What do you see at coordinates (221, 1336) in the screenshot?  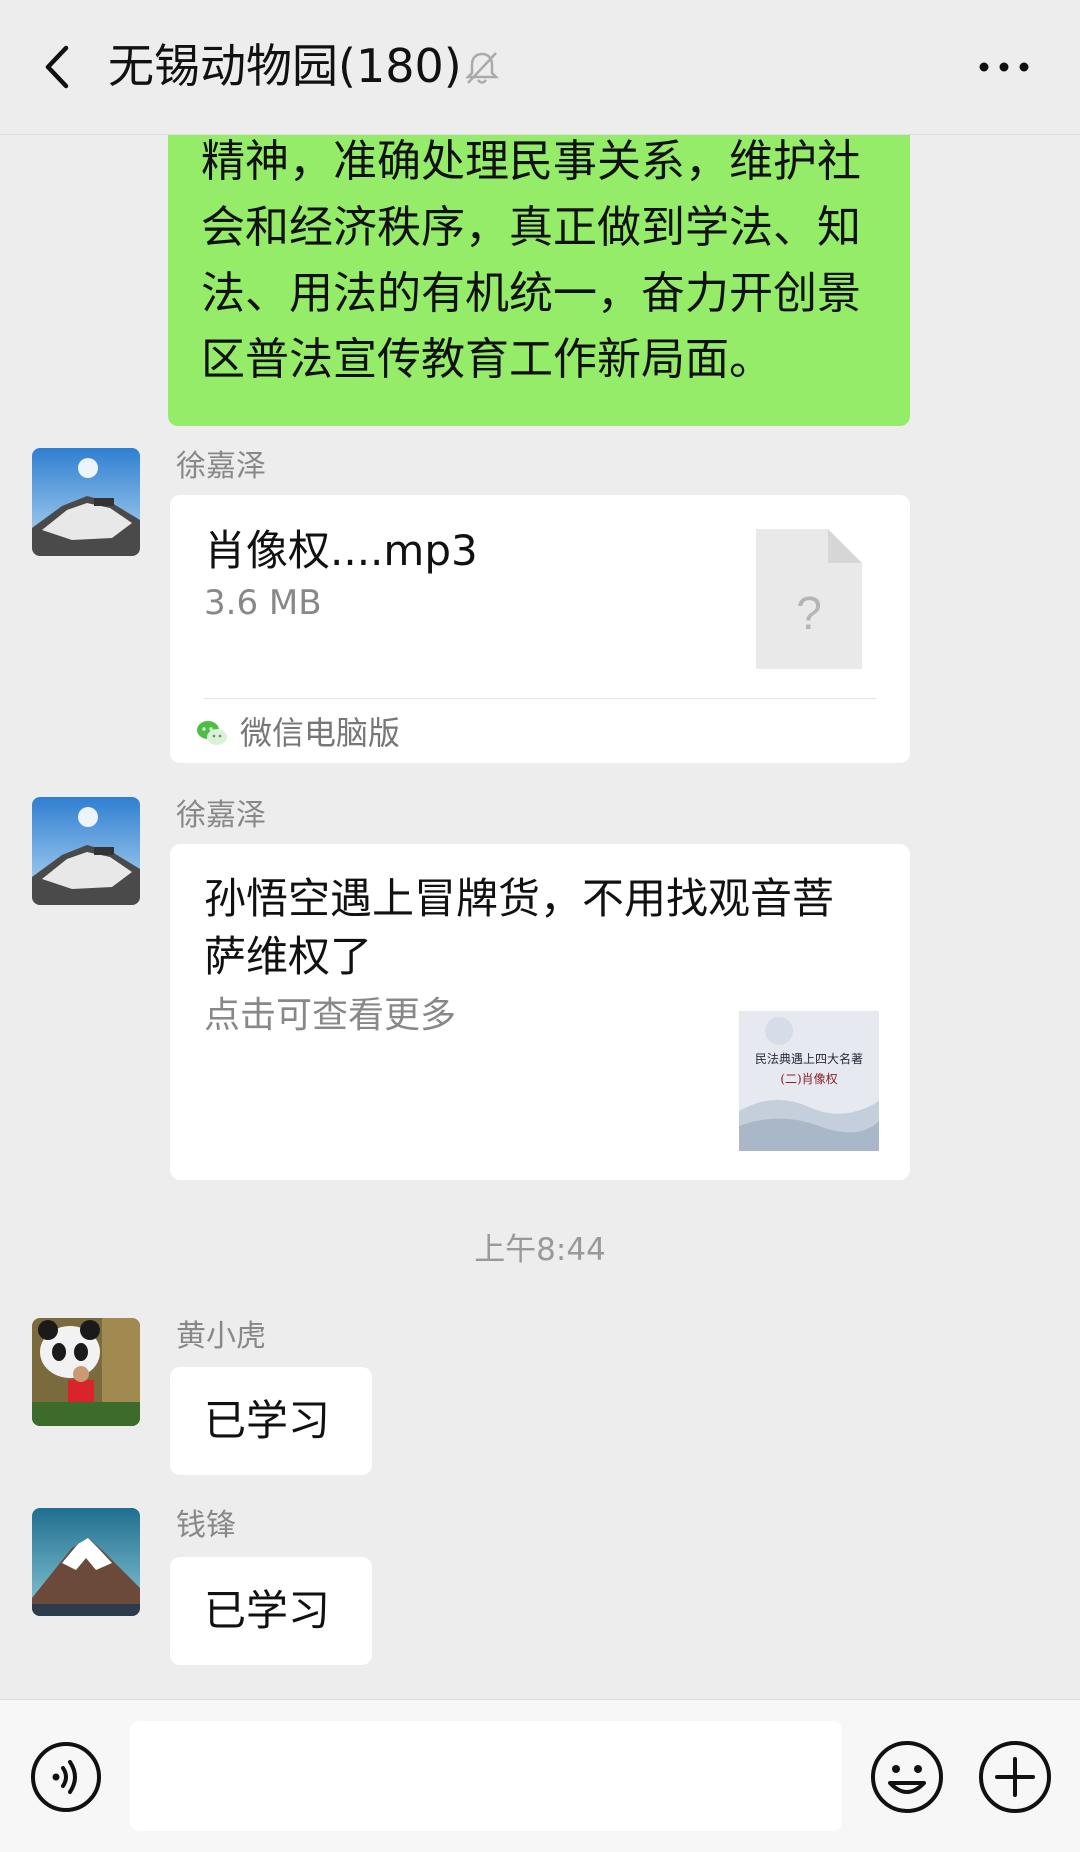 I see `sender-name: 黄小虎` at bounding box center [221, 1336].